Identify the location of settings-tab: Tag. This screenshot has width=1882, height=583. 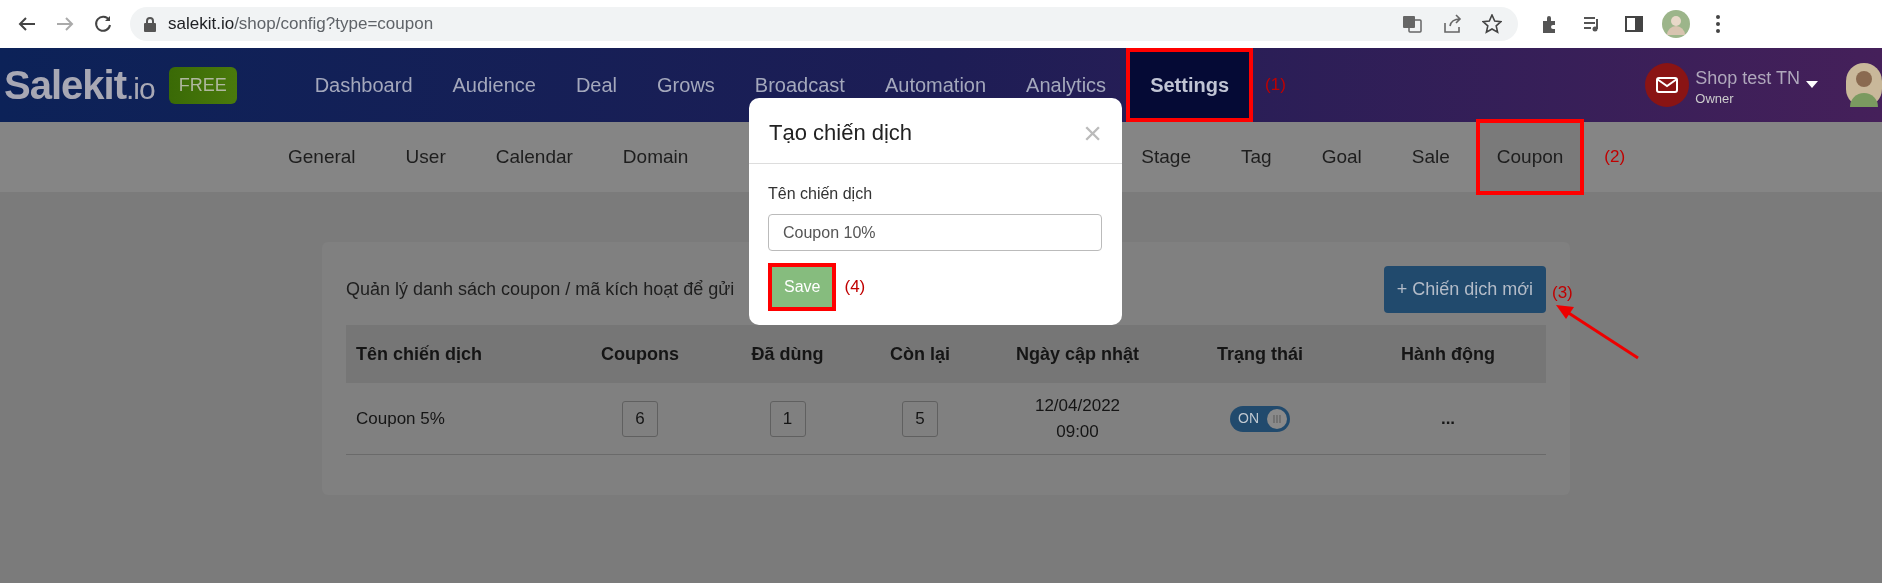
(1256, 157).